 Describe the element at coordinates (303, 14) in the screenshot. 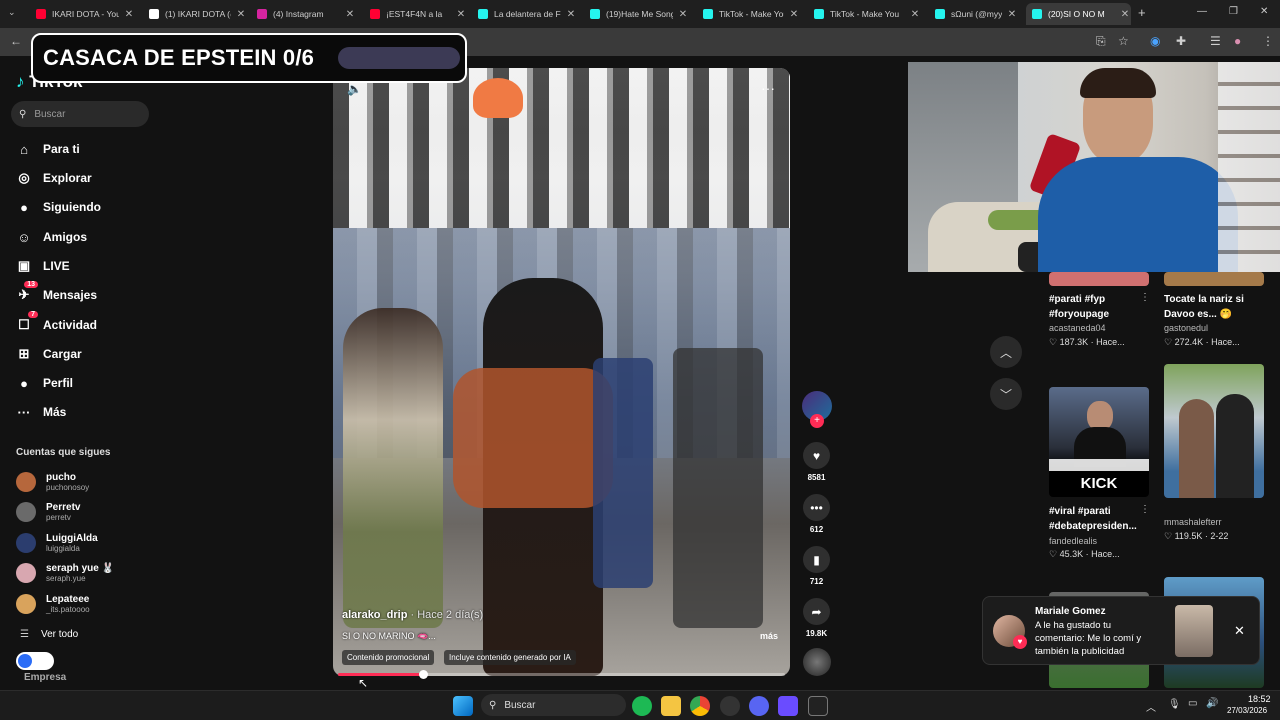

I see `browser-tab: (4) Instagram ✕` at that location.